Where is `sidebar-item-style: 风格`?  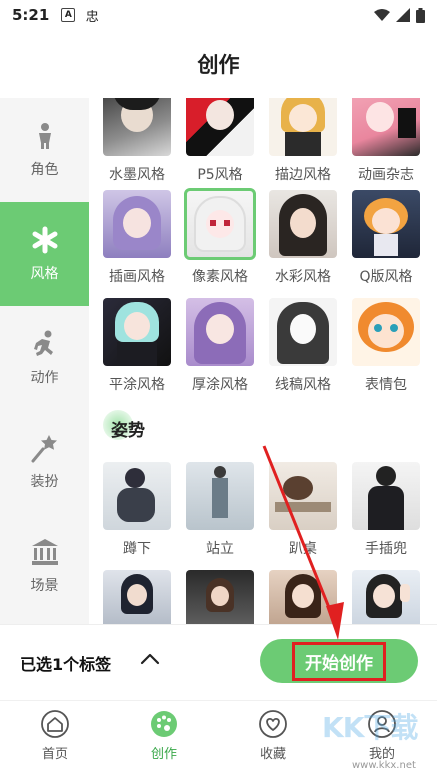
sidebar-item-style: 风格 is located at coordinates (44, 254).